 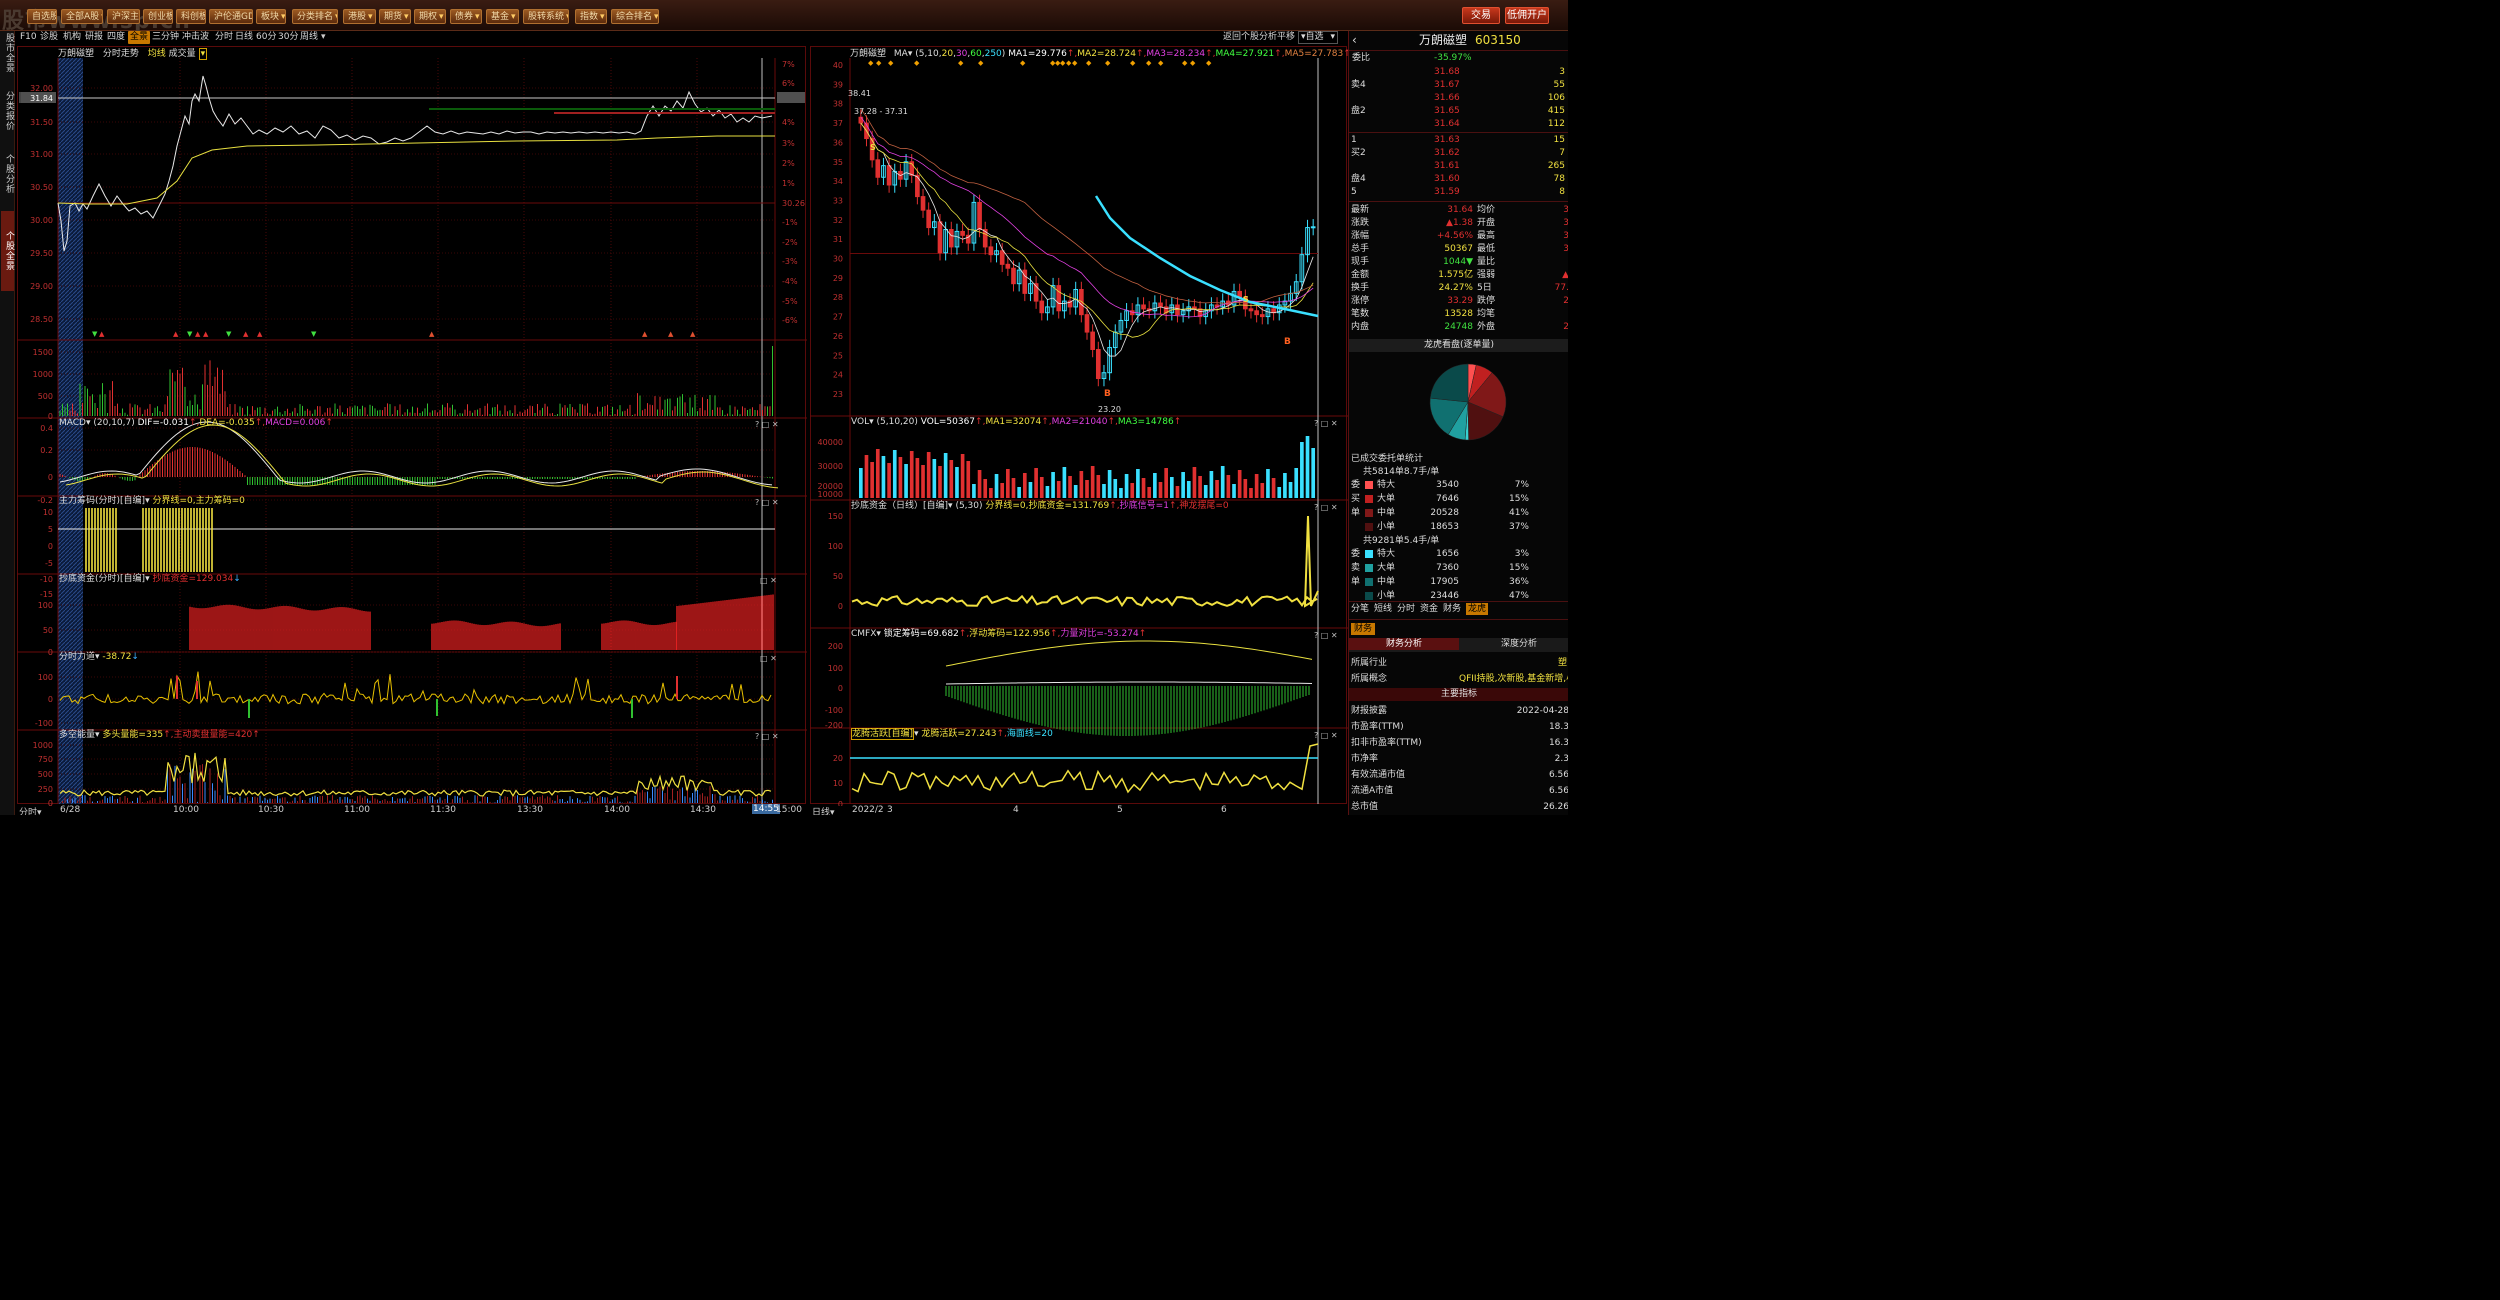 What do you see at coordinates (1129, 683) in the screenshot?
I see `cmfx-lock-line` at bounding box center [1129, 683].